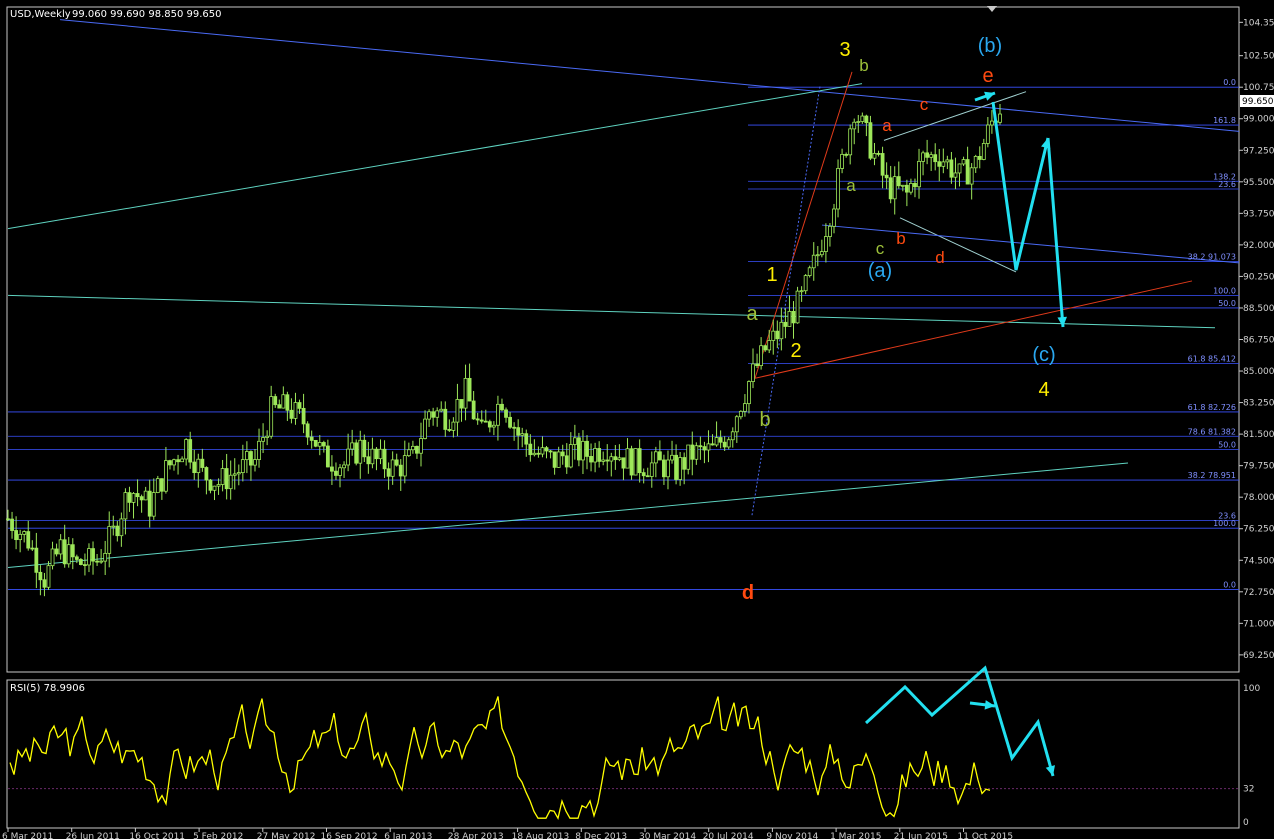  Describe the element at coordinates (1043, 390) in the screenshot. I see `wave-label: 4` at that location.